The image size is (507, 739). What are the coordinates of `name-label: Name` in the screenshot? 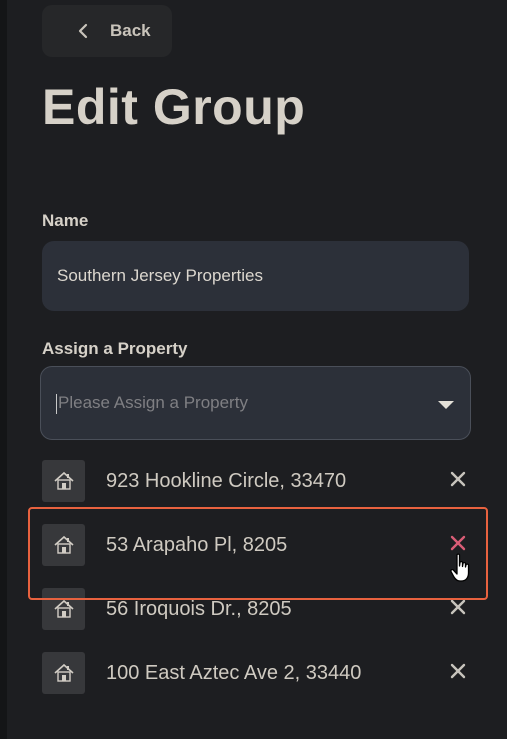 It's located at (65, 220).